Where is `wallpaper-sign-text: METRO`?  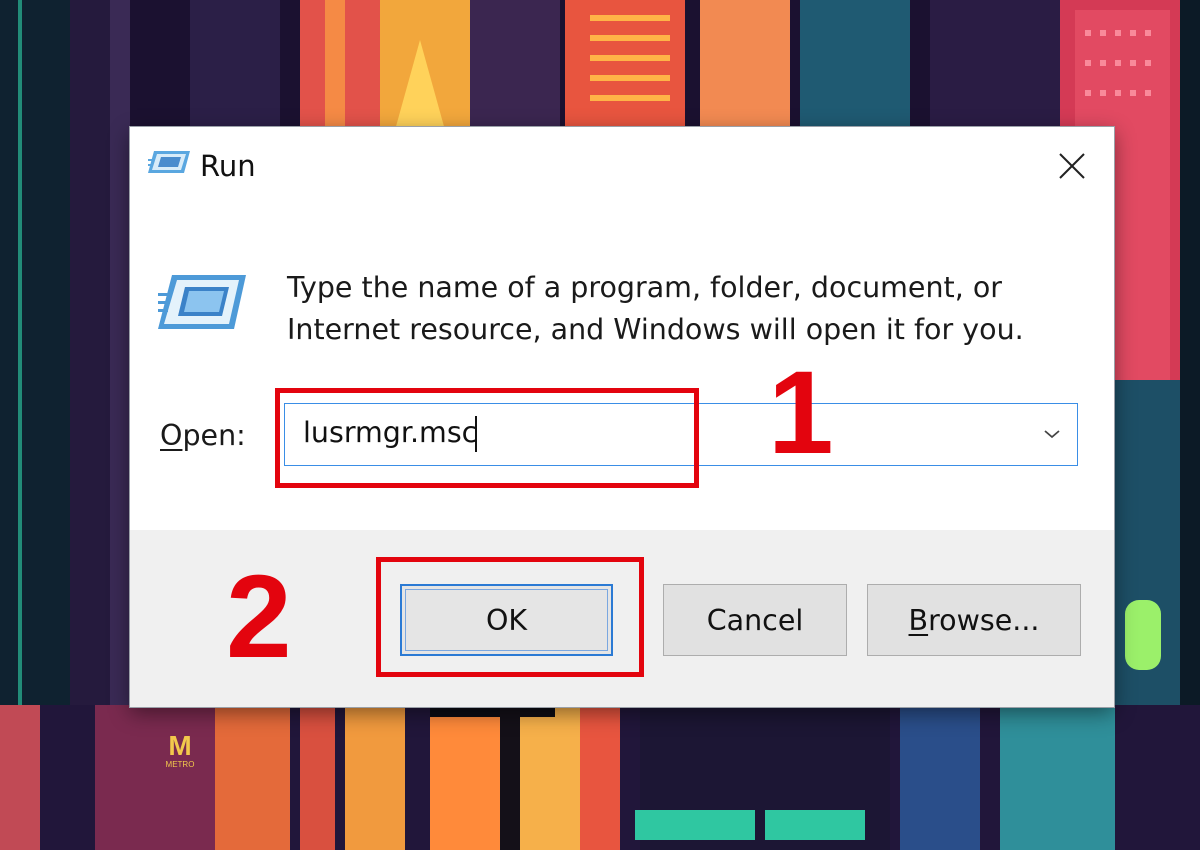 wallpaper-sign-text: METRO is located at coordinates (180, 764).